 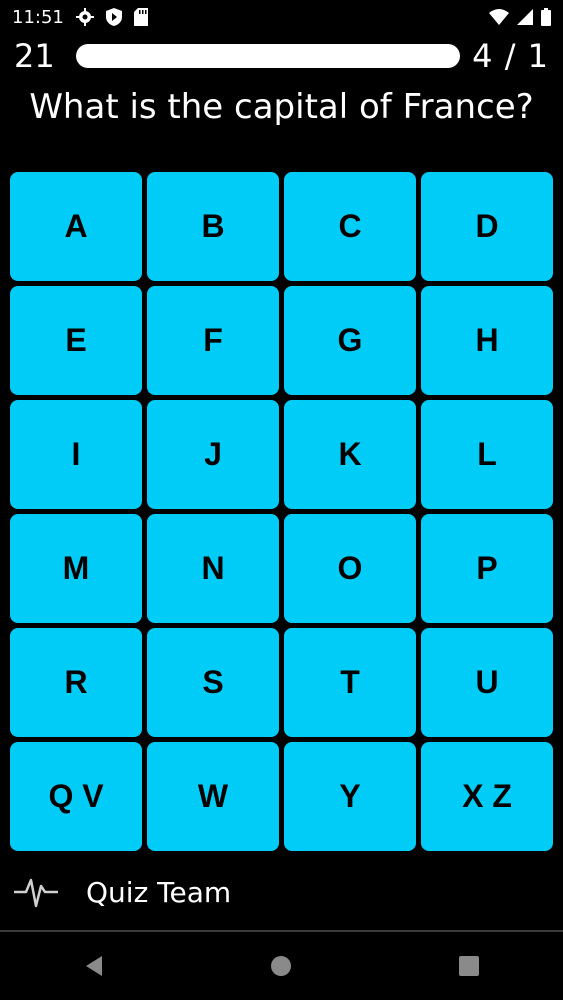 I want to click on letter-tile: J, so click(x=213, y=454).